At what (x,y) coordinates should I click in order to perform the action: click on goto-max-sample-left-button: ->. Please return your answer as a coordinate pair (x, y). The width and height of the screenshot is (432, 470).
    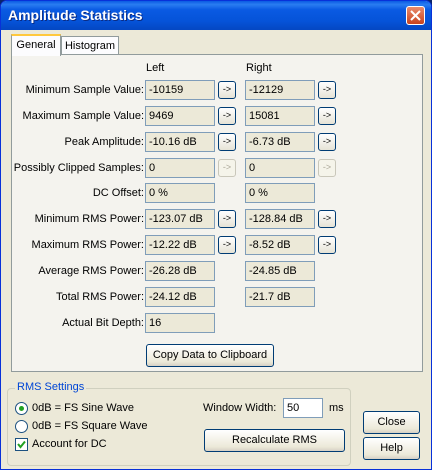
    Looking at the image, I should click on (227, 116).